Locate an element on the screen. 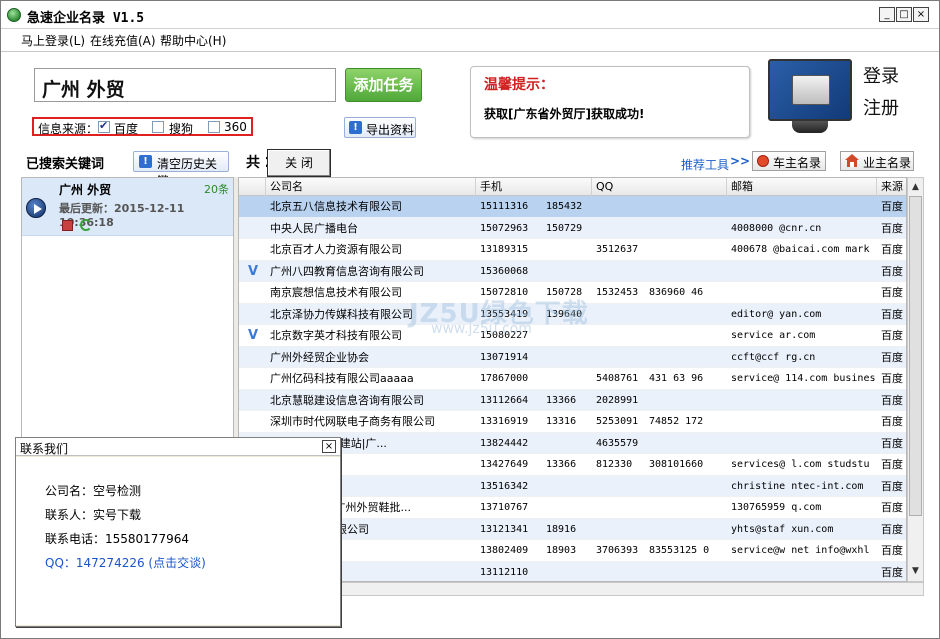 This screenshot has width=940, height=639. export-button: ! 导出资料 is located at coordinates (380, 127).